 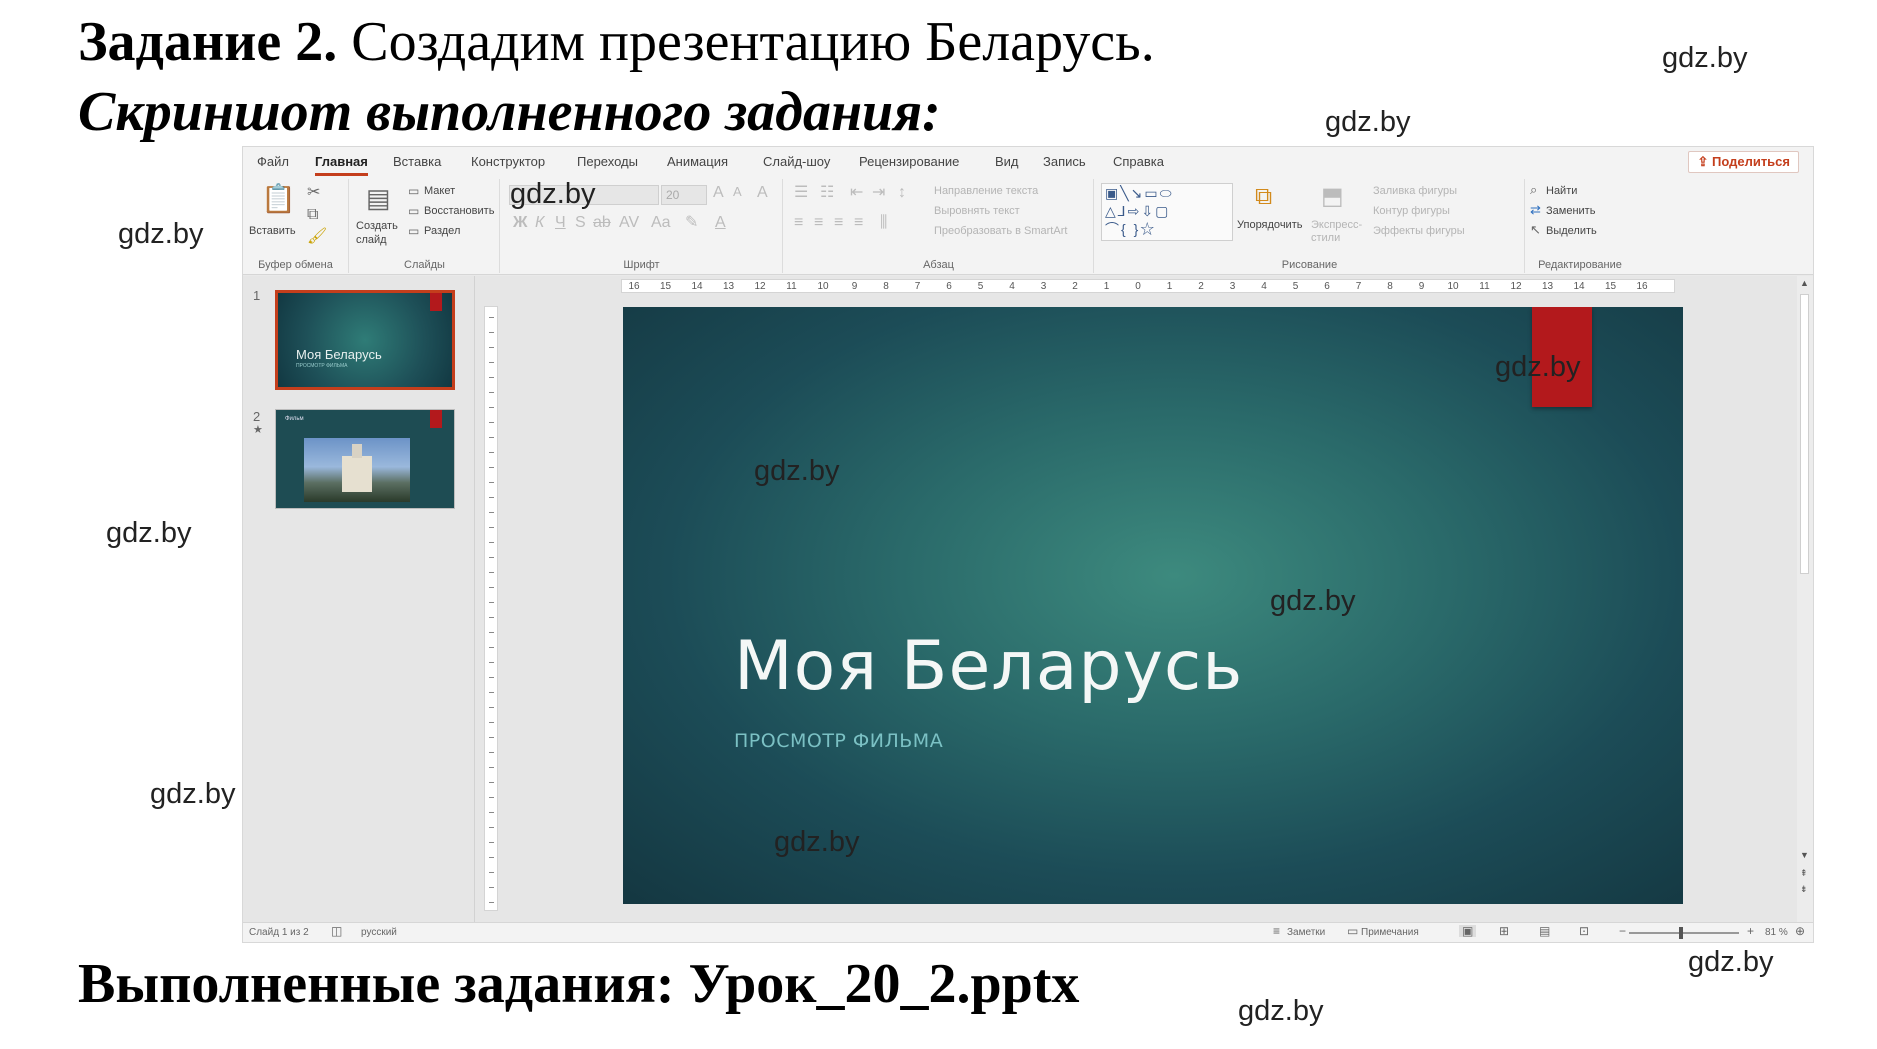 What do you see at coordinates (1064, 161) in the screenshot?
I see `tab-record: Запись` at bounding box center [1064, 161].